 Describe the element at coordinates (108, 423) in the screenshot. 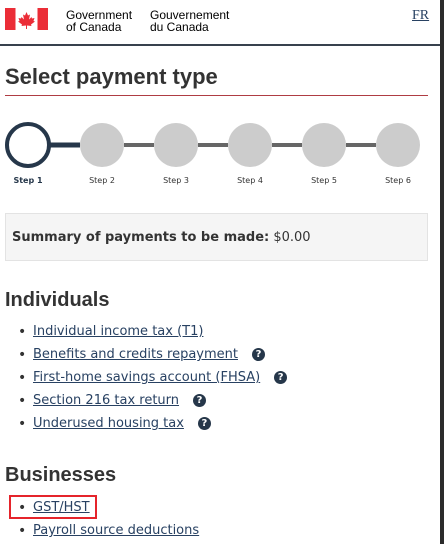

I see `underused-housing-tax-link: Underused housing tax` at that location.